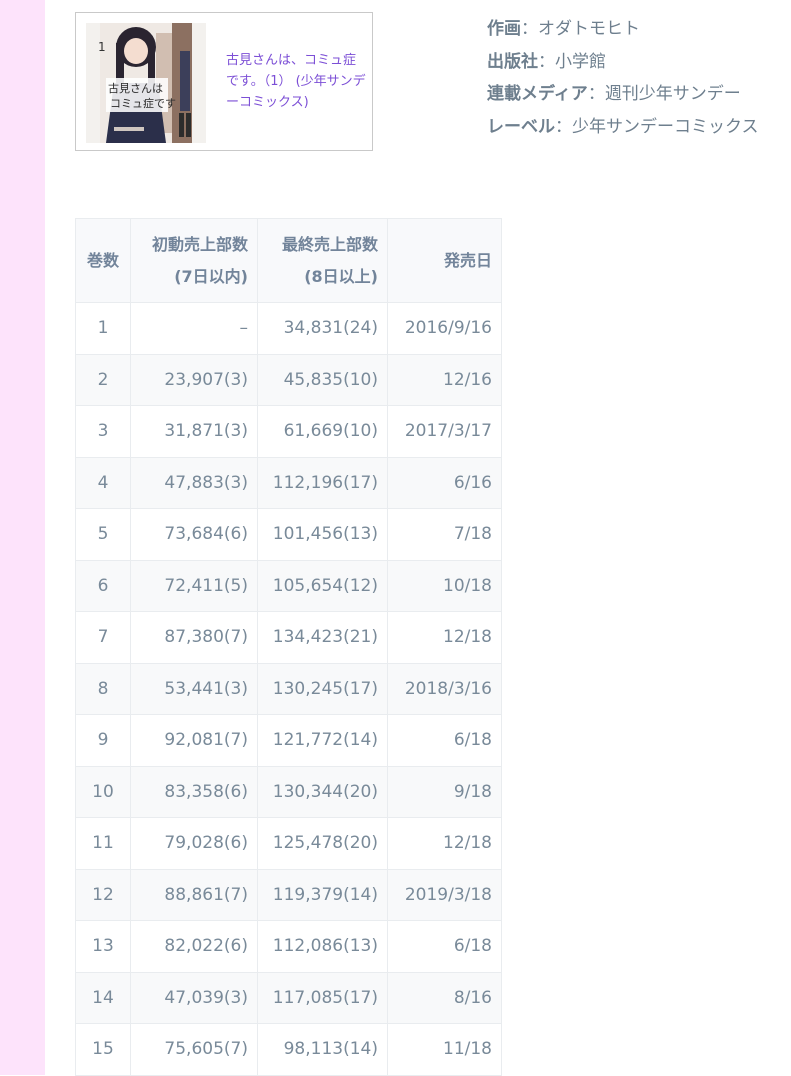 This screenshot has width=791, height=1076. I want to click on info-value: 少年サンデーコミックス, so click(665, 126).